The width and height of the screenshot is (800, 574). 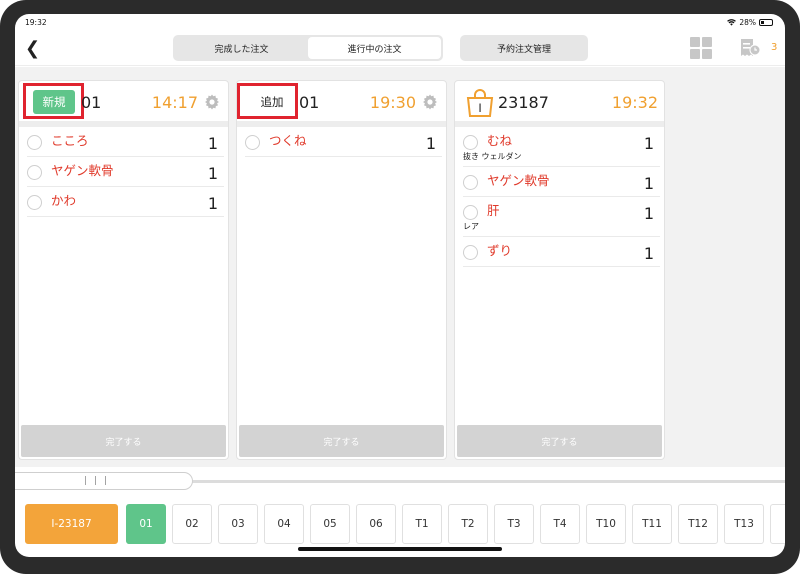 What do you see at coordinates (123, 101) in the screenshot?
I see `order-card-header: 新規 01 14:17` at bounding box center [123, 101].